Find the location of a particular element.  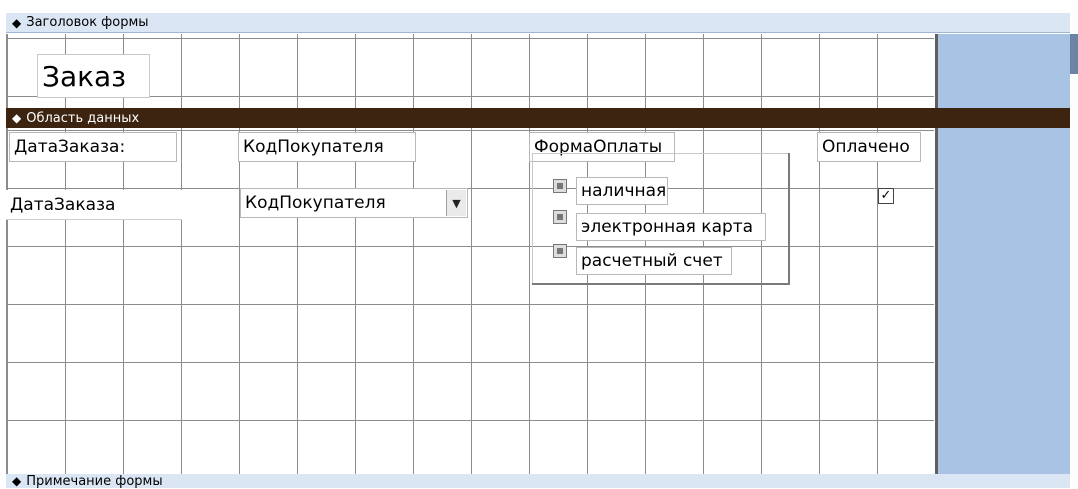

order-date-field: ДатаЗаказа is located at coordinates (94, 205).